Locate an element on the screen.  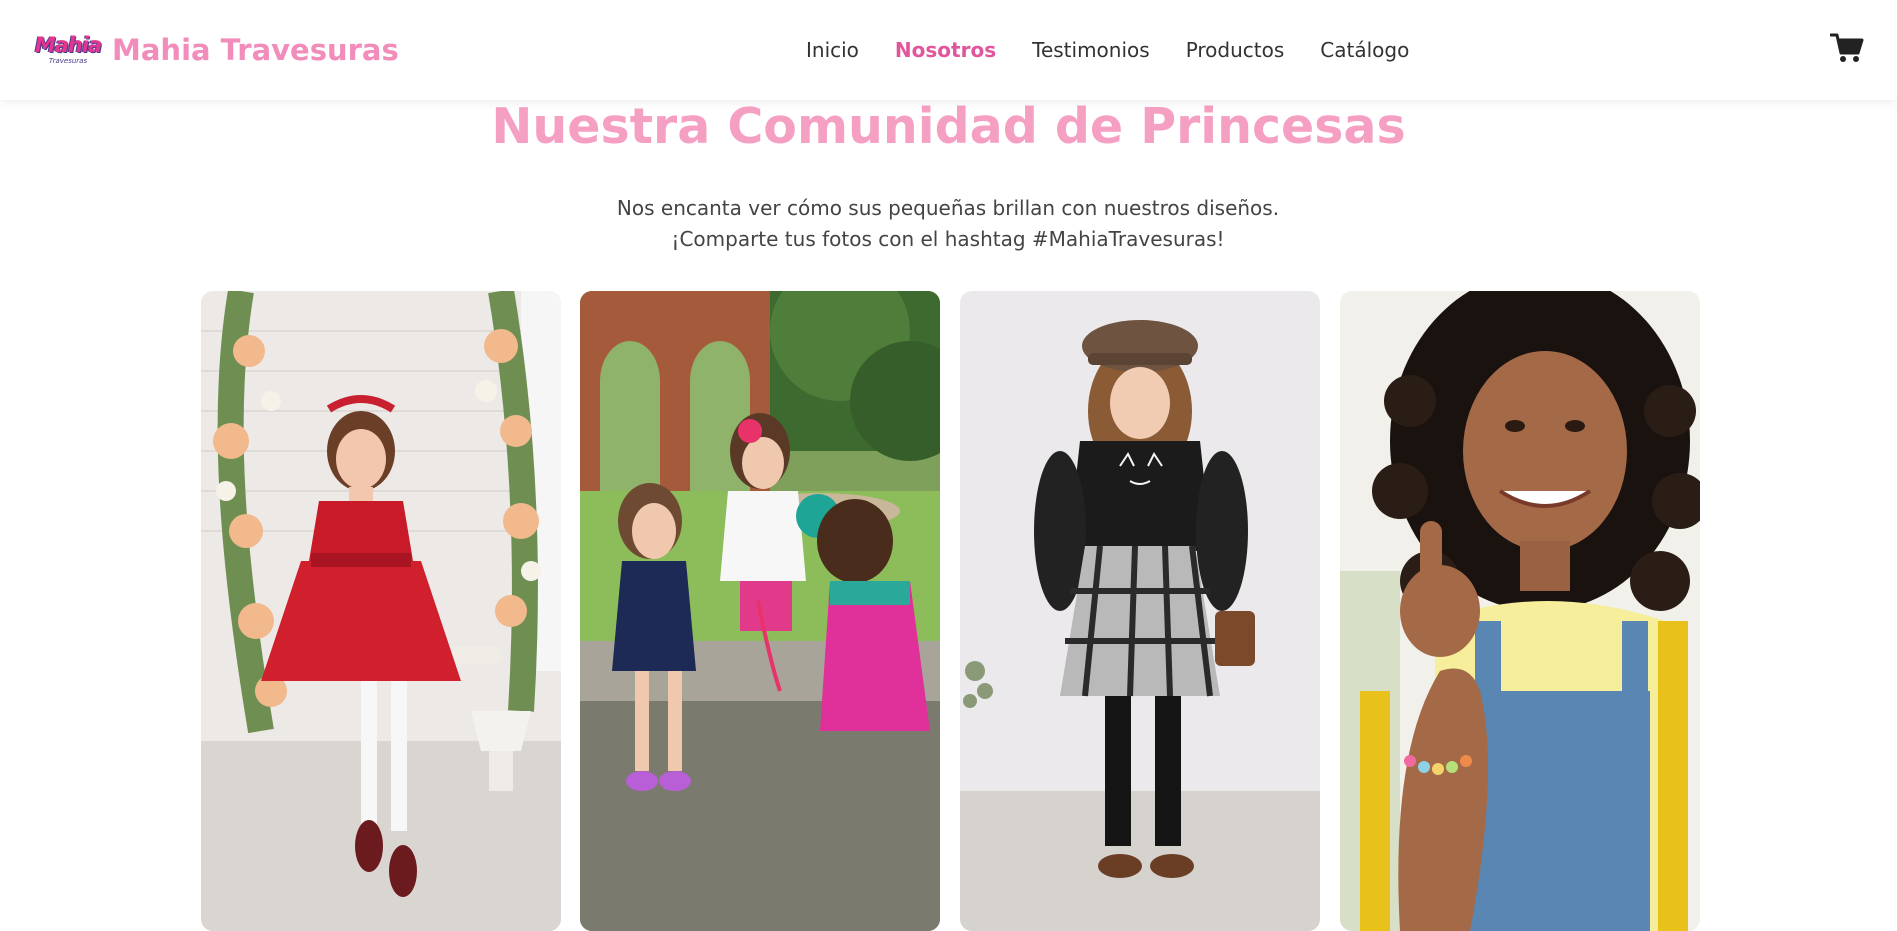
gallery-photo-girls-in-park is located at coordinates (760, 611).